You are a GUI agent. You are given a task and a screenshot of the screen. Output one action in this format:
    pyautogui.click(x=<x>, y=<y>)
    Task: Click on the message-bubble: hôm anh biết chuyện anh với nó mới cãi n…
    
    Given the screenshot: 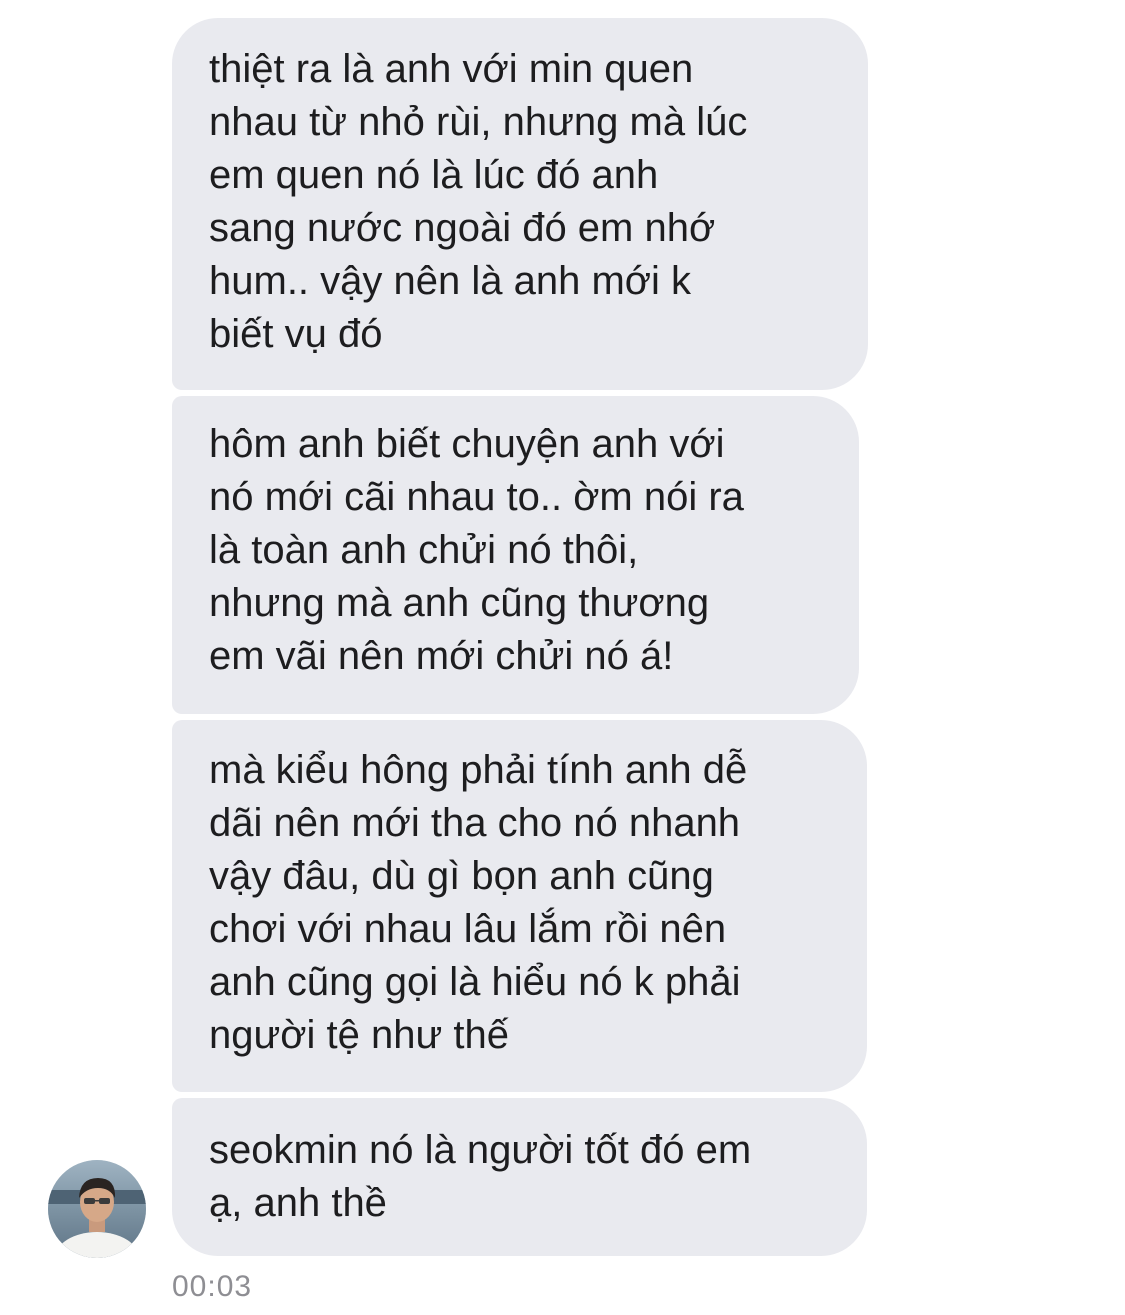 What is the action you would take?
    pyautogui.click(x=515, y=555)
    